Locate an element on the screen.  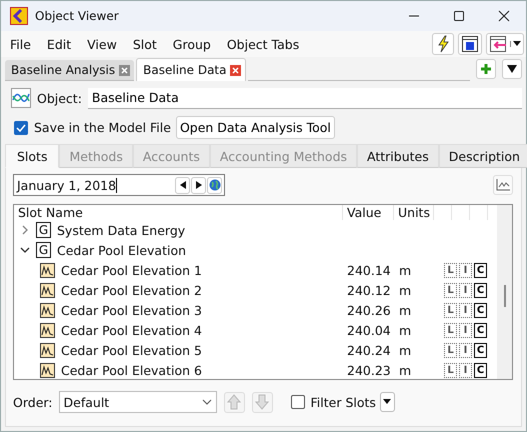
filter-menu-button is located at coordinates (387, 402).